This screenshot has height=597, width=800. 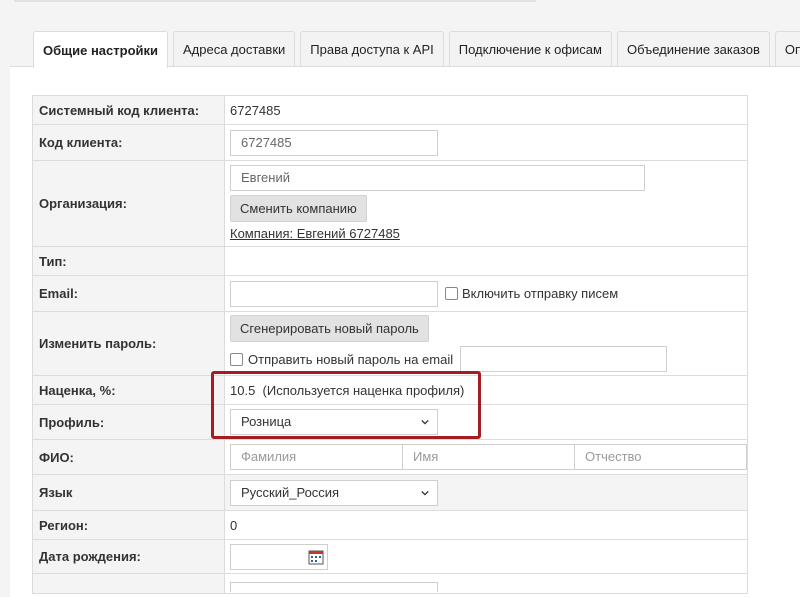 What do you see at coordinates (390, 556) in the screenshot?
I see `row-birthdate: Дата рождения:` at bounding box center [390, 556].